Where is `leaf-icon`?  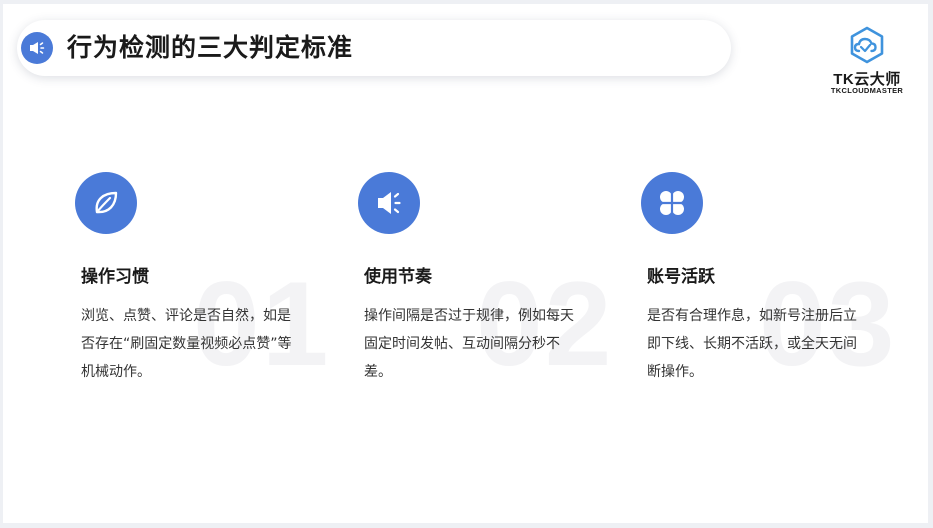 leaf-icon is located at coordinates (106, 203).